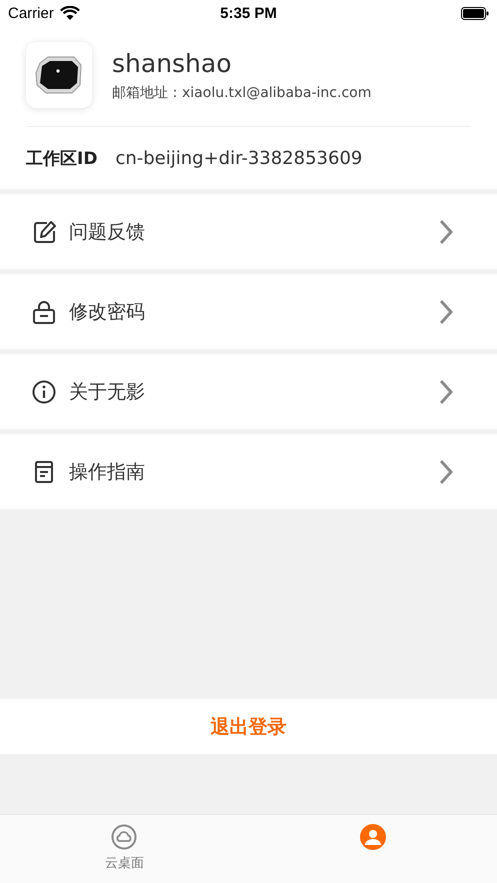  I want to click on info-icon, so click(44, 392).